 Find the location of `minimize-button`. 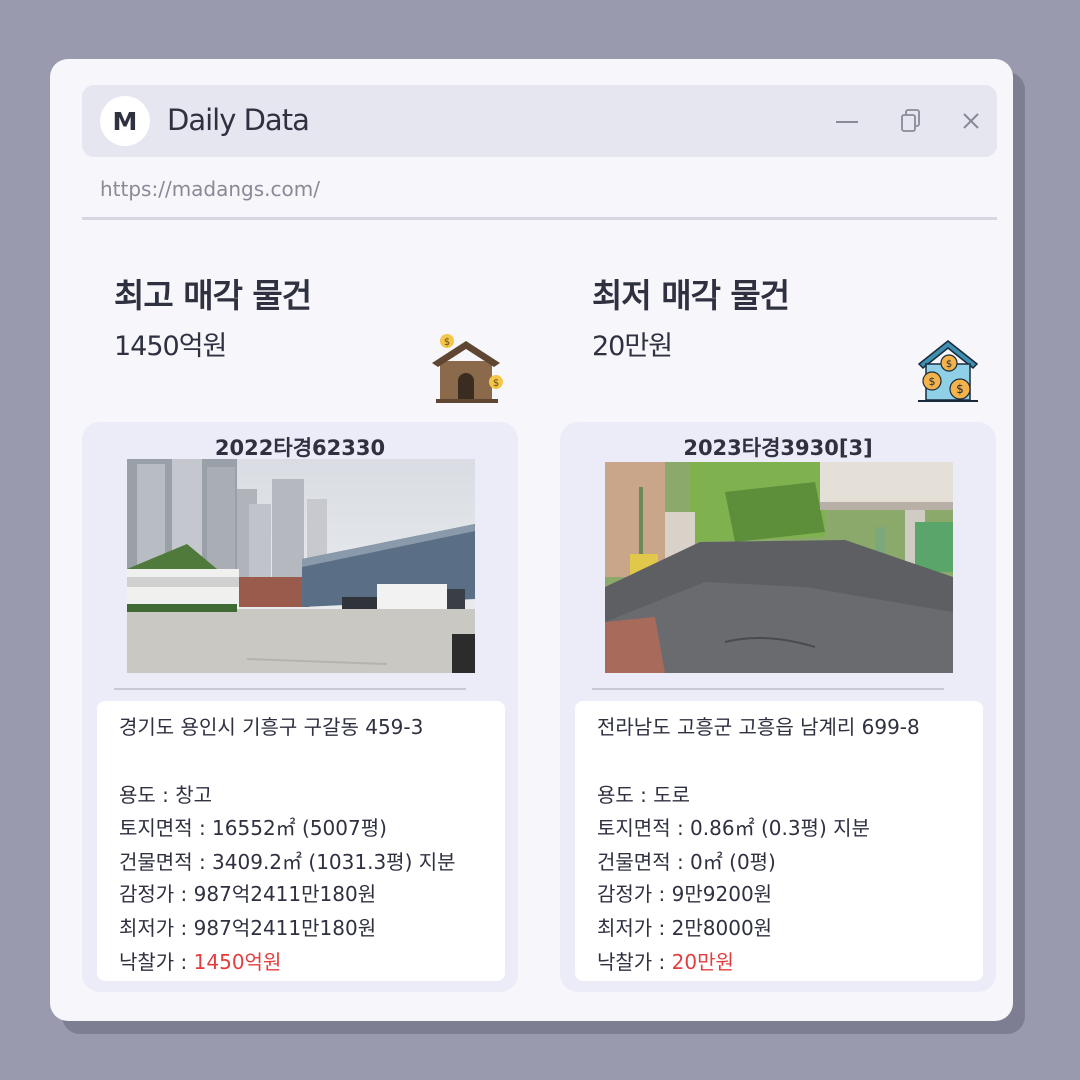

minimize-button is located at coordinates (847, 121).